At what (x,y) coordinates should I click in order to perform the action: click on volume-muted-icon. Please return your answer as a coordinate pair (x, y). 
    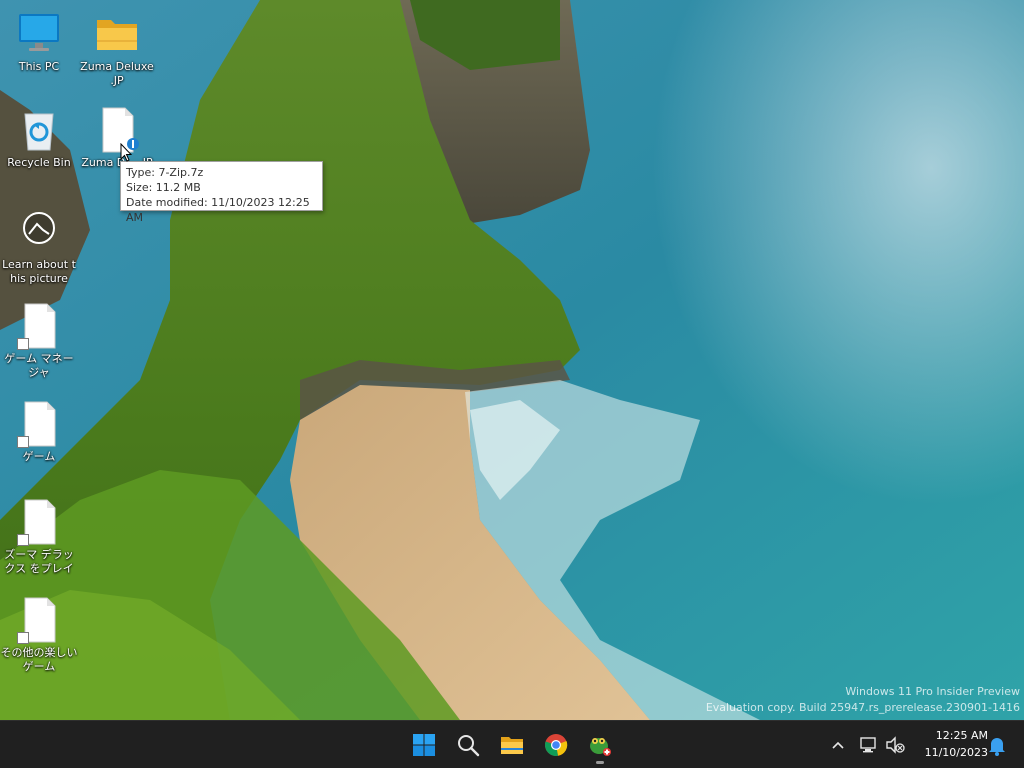
    Looking at the image, I should click on (895, 745).